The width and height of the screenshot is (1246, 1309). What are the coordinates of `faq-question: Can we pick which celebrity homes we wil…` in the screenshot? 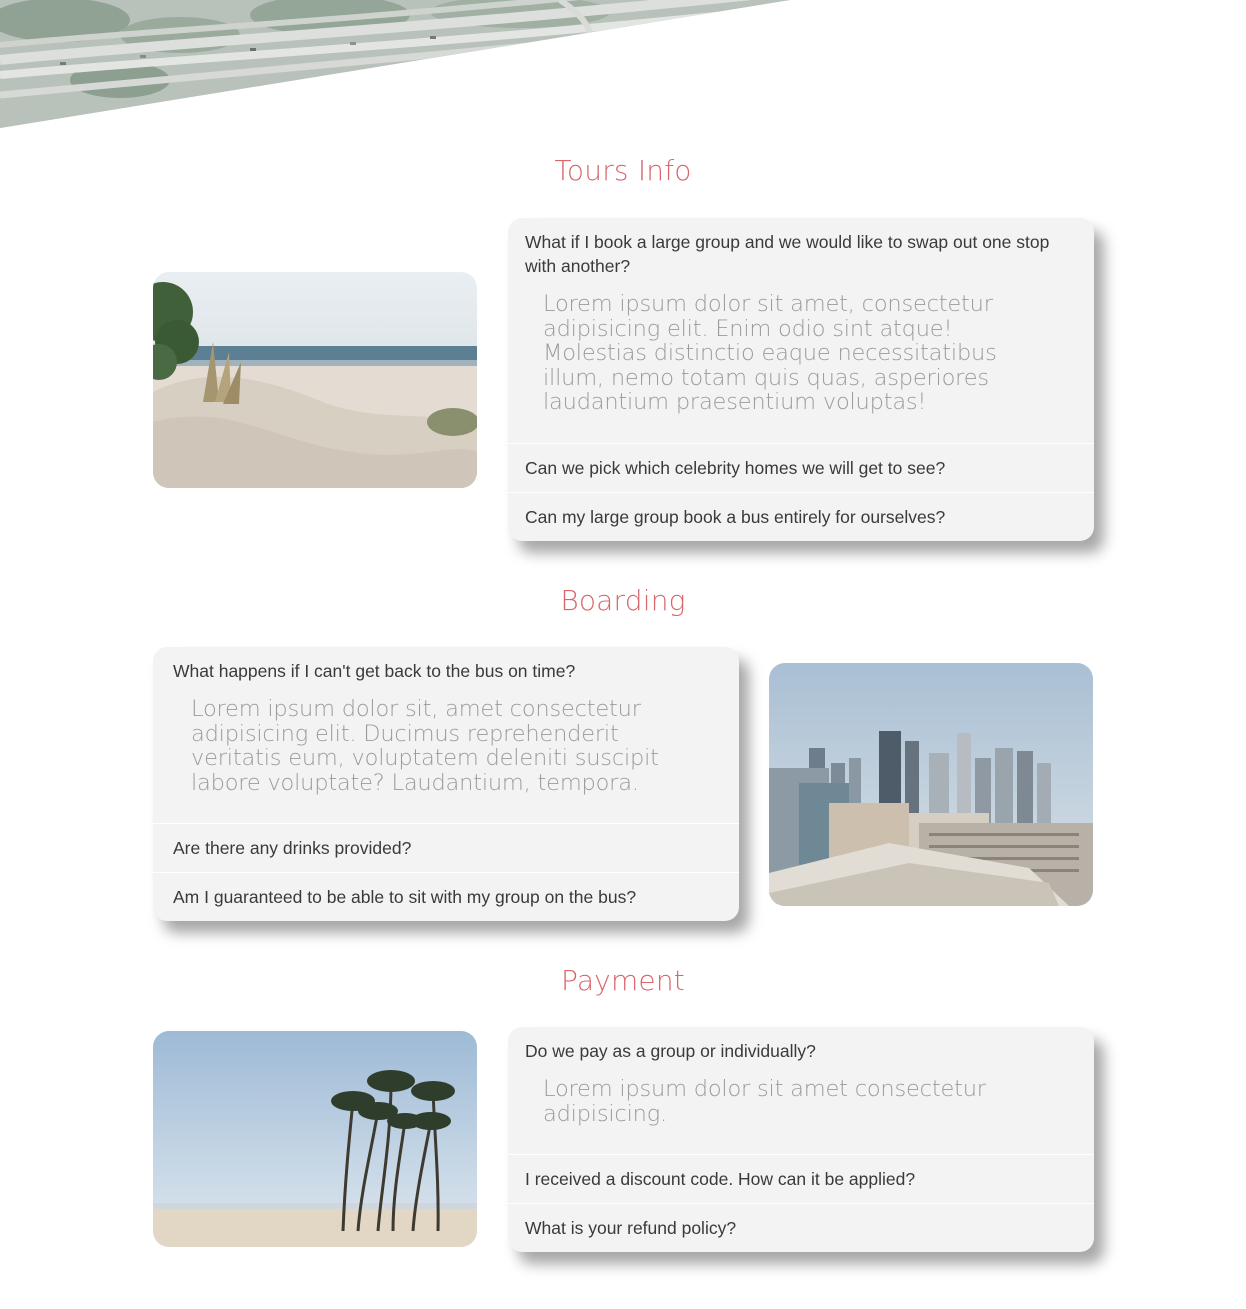 It's located at (801, 468).